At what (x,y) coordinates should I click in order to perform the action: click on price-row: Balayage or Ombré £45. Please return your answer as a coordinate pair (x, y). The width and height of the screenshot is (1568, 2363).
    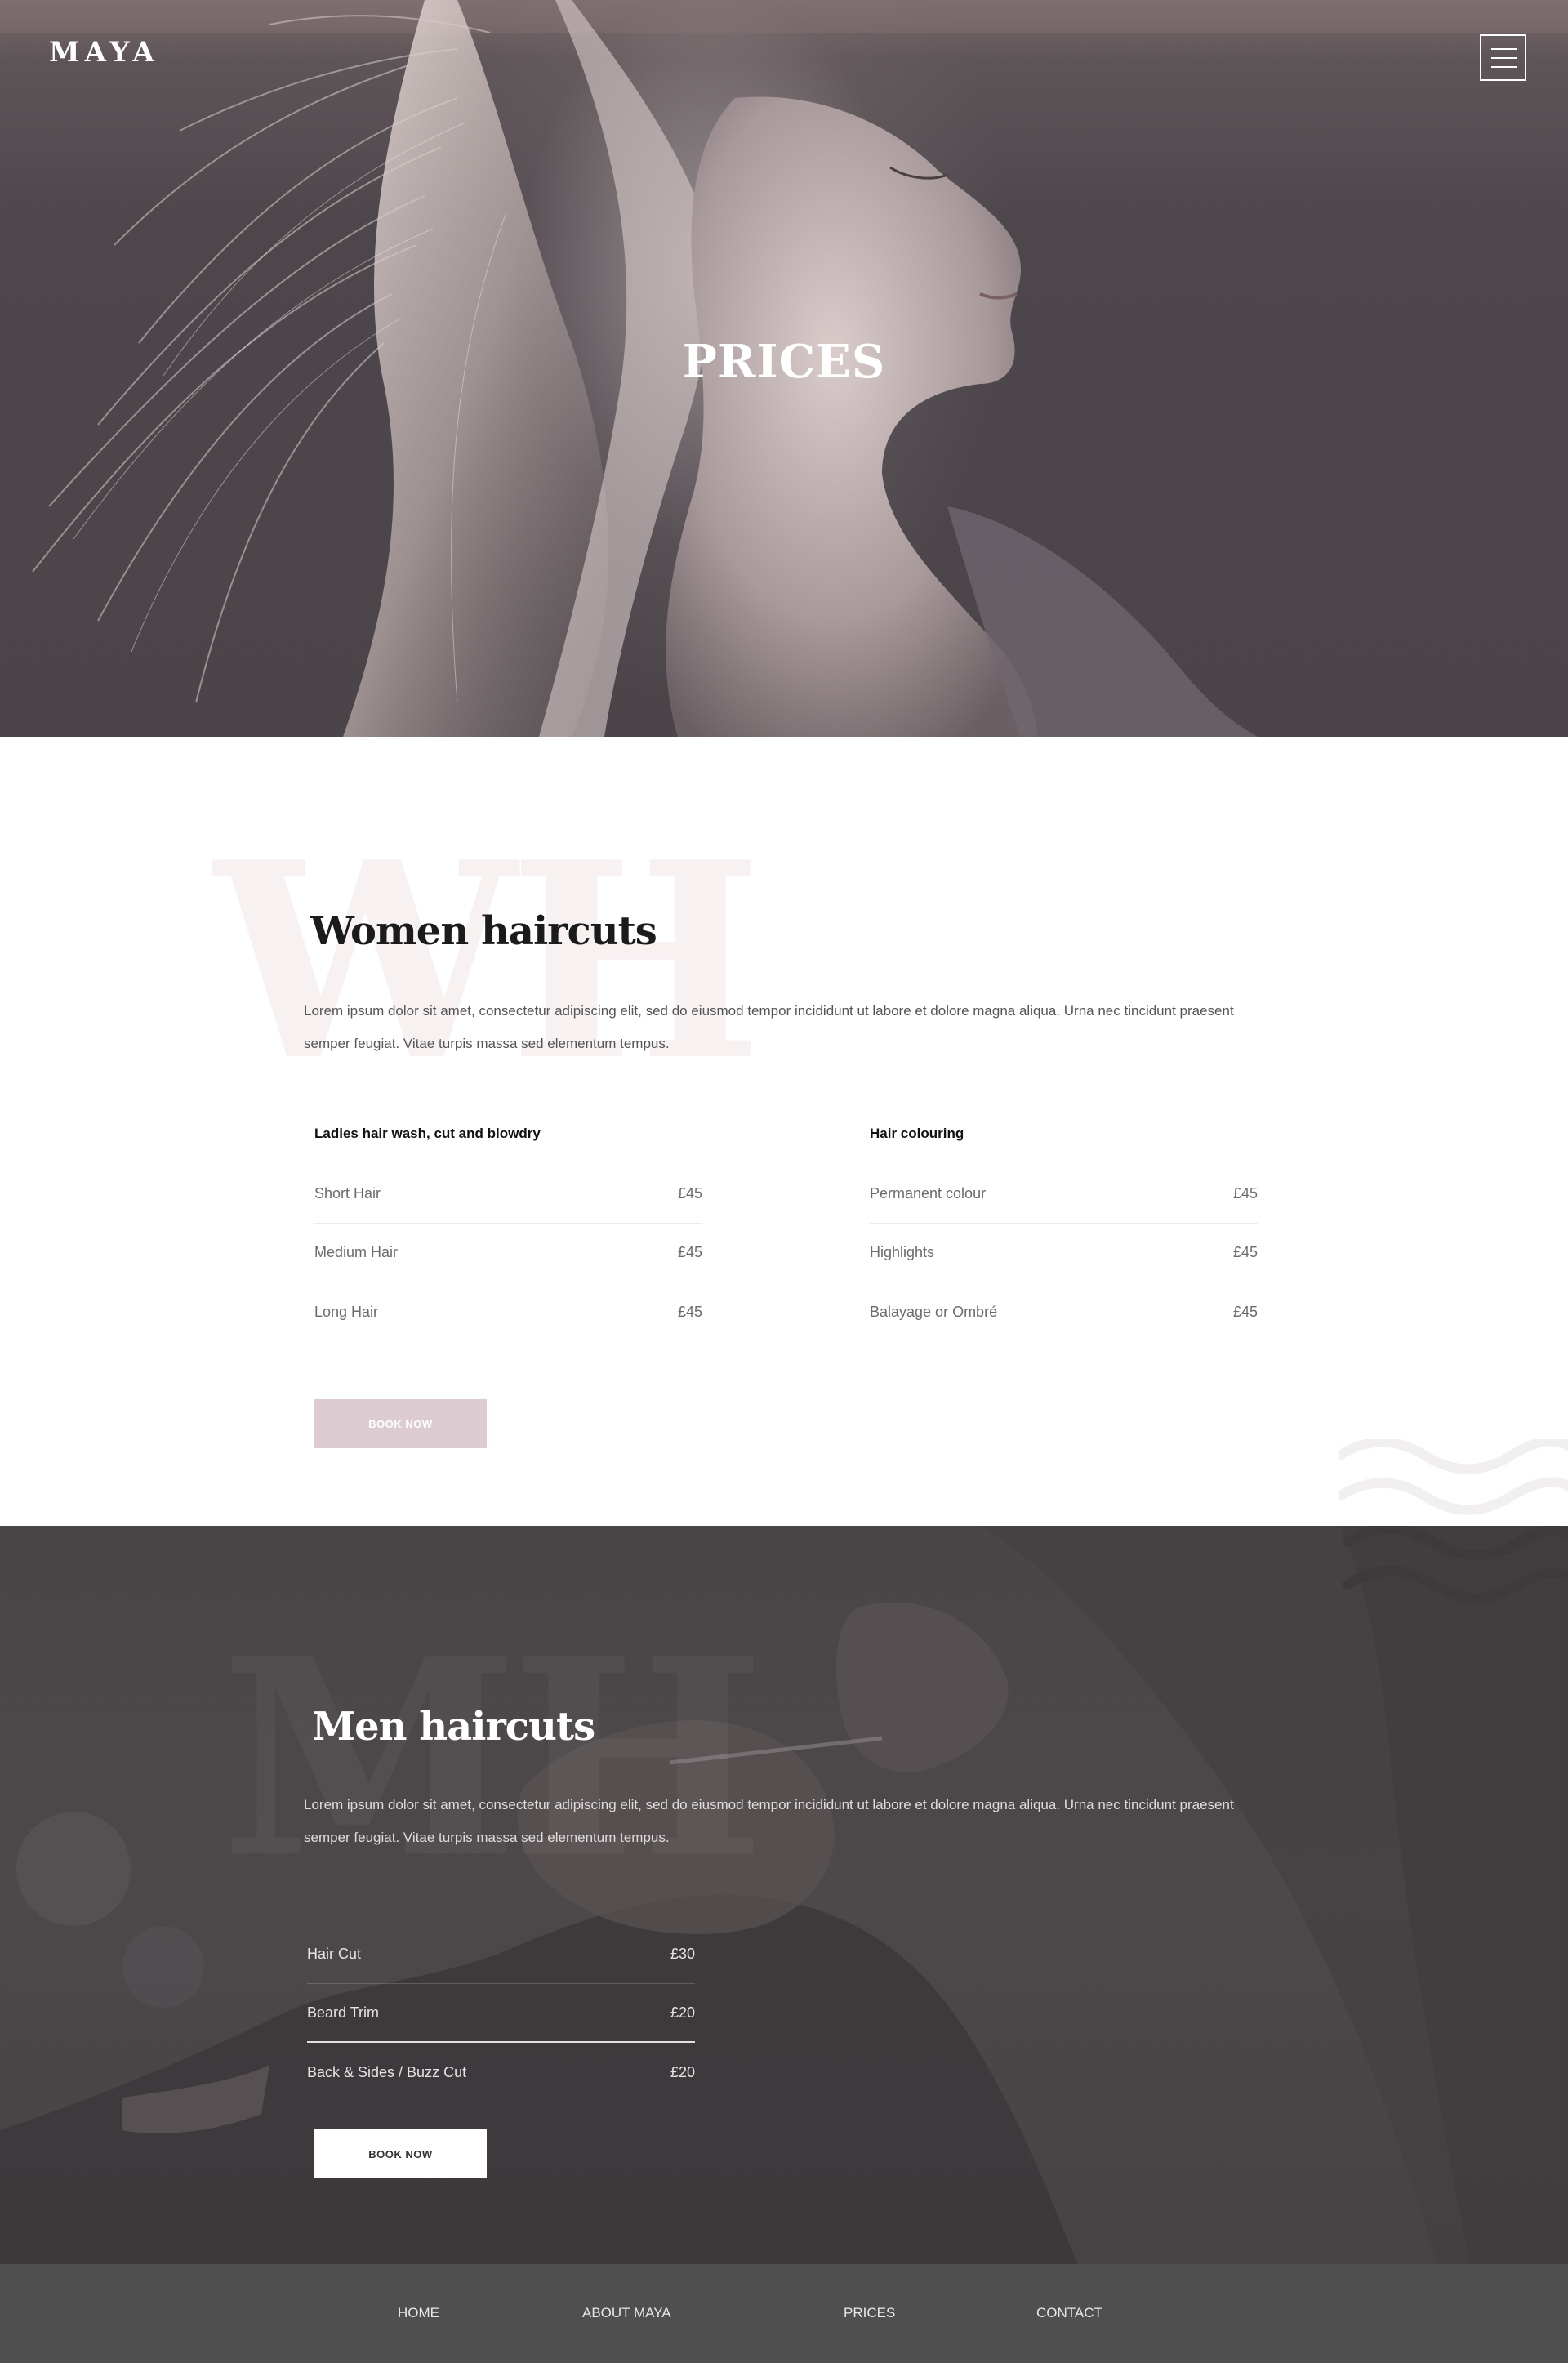
    Looking at the image, I should click on (1064, 1312).